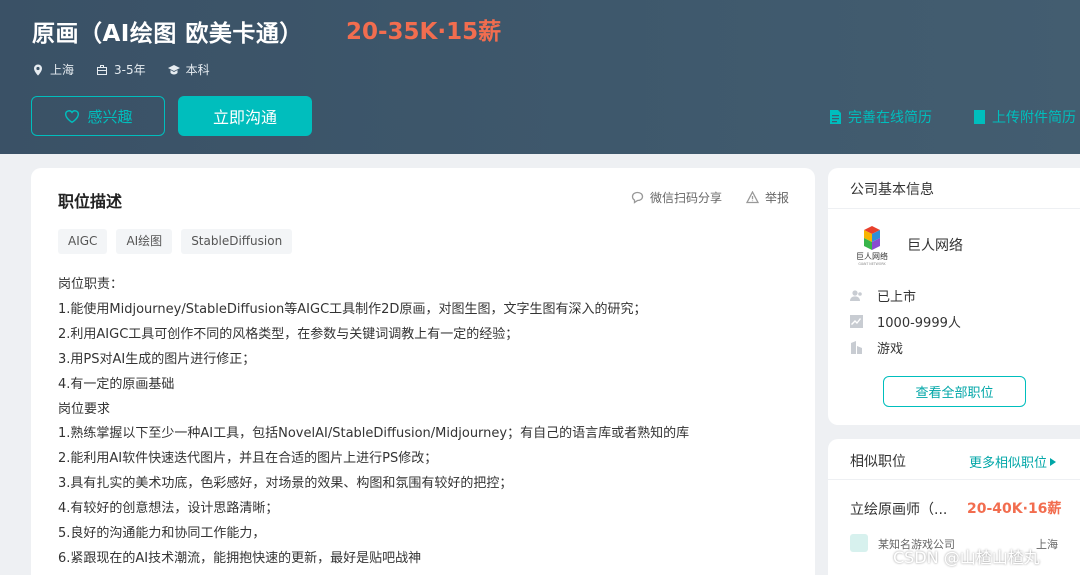 The image size is (1080, 575). I want to click on wechat-share-button: 微信扫码分享, so click(676, 197).